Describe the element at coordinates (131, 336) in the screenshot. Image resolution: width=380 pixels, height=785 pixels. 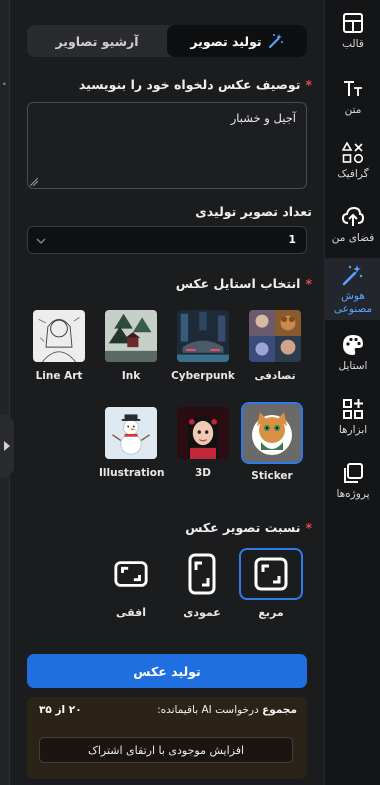
I see `style-ink-thumb` at that location.